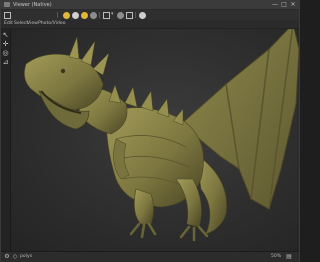 The height and width of the screenshot is (262, 320). Describe the element at coordinates (289, 256) in the screenshot. I see `view-options-icon: ▤` at that location.